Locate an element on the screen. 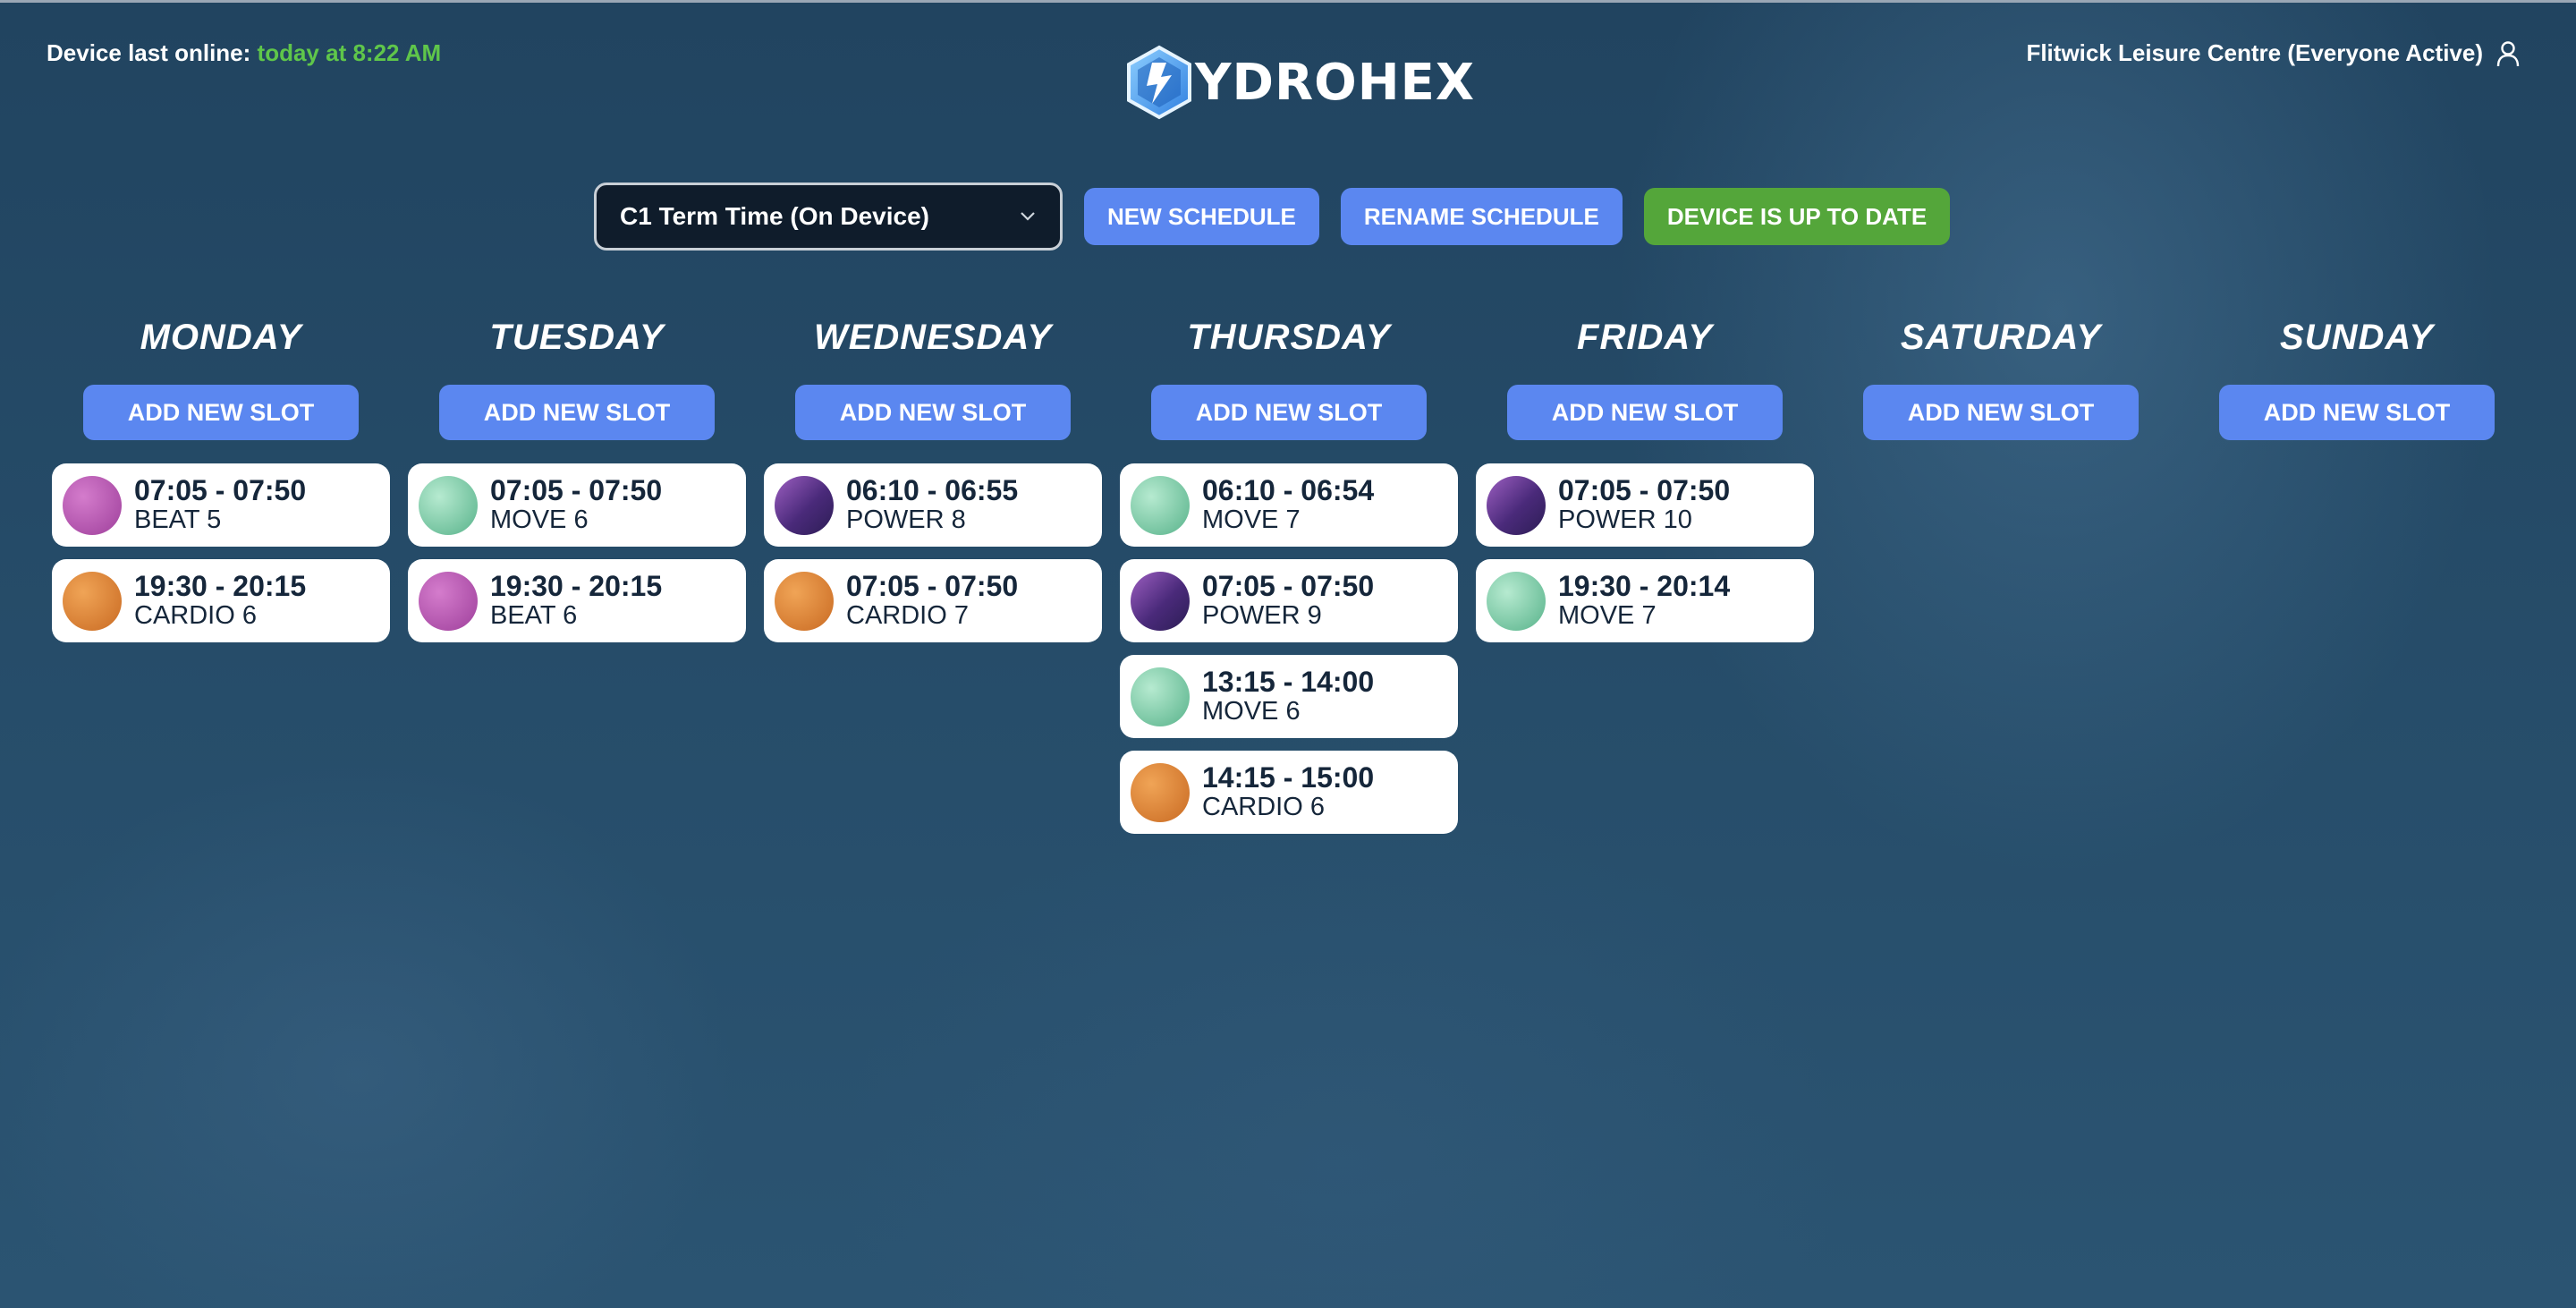 The height and width of the screenshot is (1308, 2576). slot-text: 14:15 - 15:00 CARDIO 6 is located at coordinates (1288, 791).